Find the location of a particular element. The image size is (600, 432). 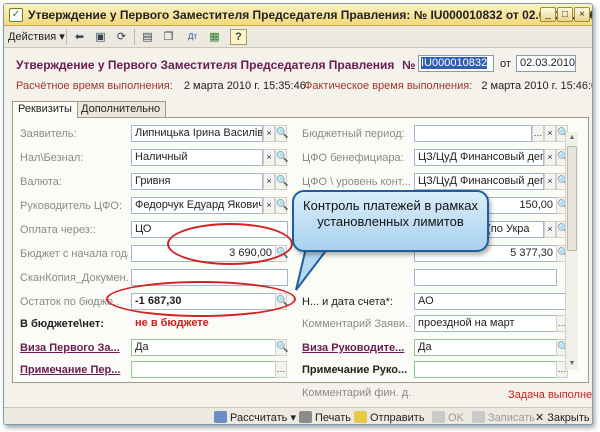

calculate-button: Рассчитать ▾ is located at coordinates (255, 417).